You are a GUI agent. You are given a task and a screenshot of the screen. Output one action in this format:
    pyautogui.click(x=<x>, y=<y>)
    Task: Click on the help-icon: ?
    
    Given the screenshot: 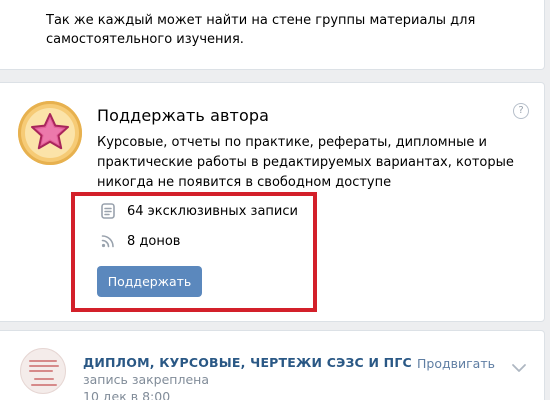 What is the action you would take?
    pyautogui.click(x=521, y=111)
    